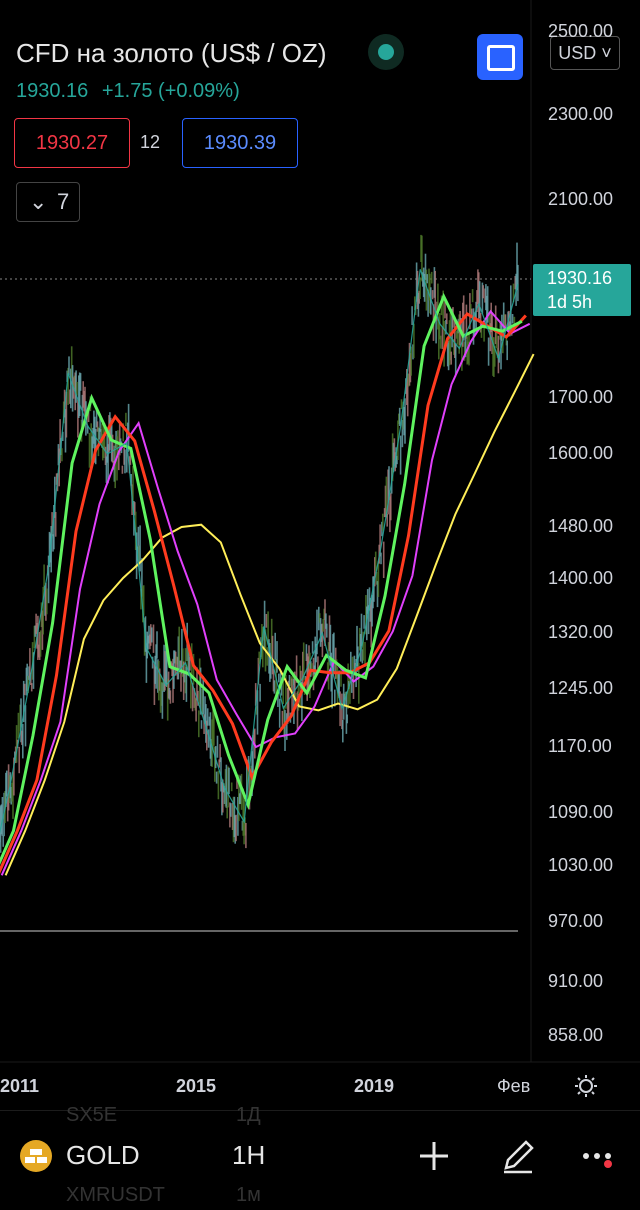 The height and width of the screenshot is (1210, 640). I want to click on fullscreen-icon, so click(501, 58).